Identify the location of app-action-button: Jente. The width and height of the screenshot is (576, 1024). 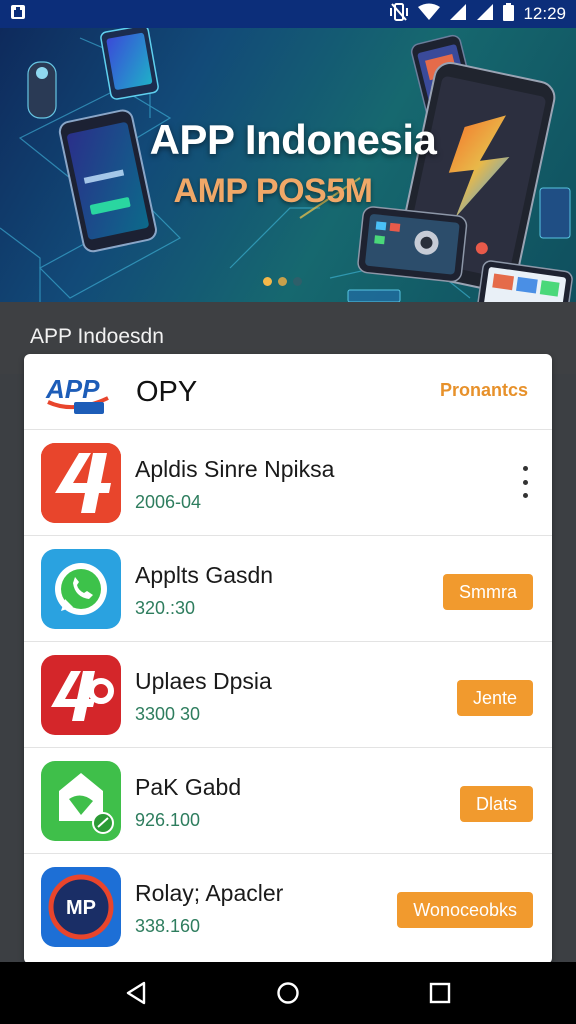
(494, 698).